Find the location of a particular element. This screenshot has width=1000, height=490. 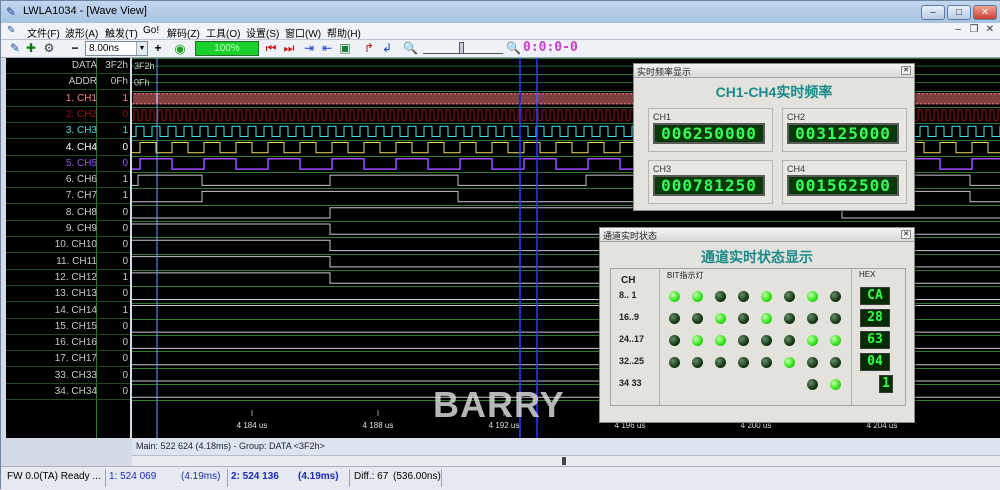

zoom-out-icon: 🔍 is located at coordinates (410, 48).